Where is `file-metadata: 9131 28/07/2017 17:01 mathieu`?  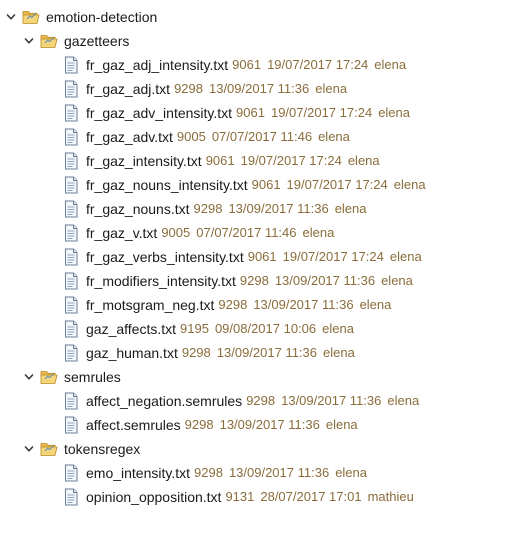
file-metadata: 9131 28/07/2017 17:01 mathieu is located at coordinates (322, 497).